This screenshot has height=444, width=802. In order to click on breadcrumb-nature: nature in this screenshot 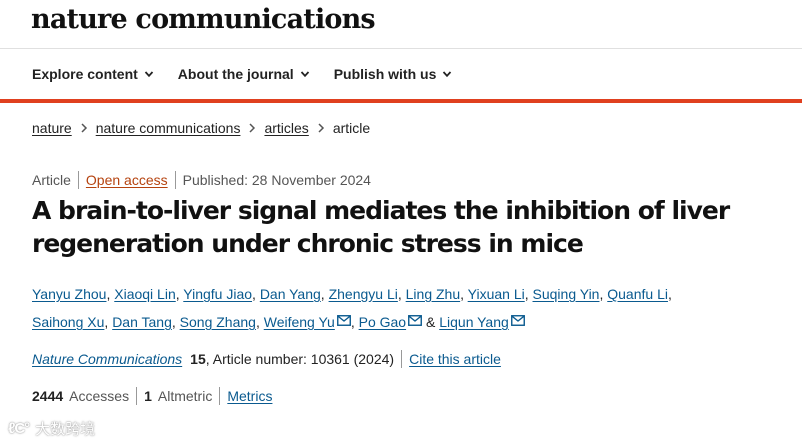, I will do `click(52, 128)`.